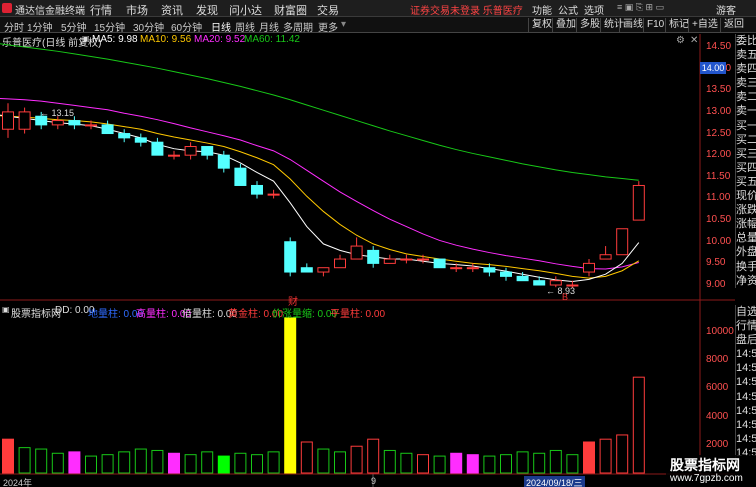 The image size is (756, 487). Describe the element at coordinates (717, 416) in the screenshot. I see `volume-axis-tick: 4000` at that location.